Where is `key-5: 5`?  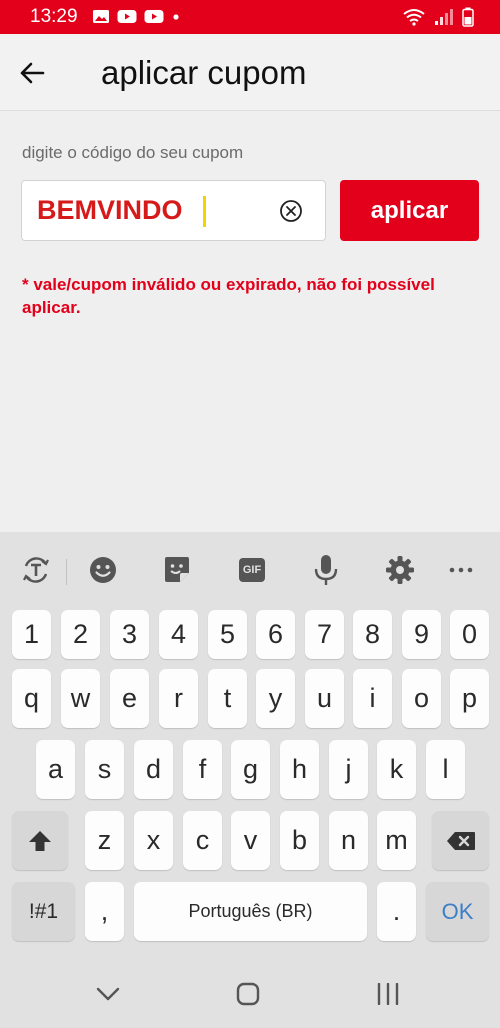
key-5: 5 is located at coordinates (227, 634).